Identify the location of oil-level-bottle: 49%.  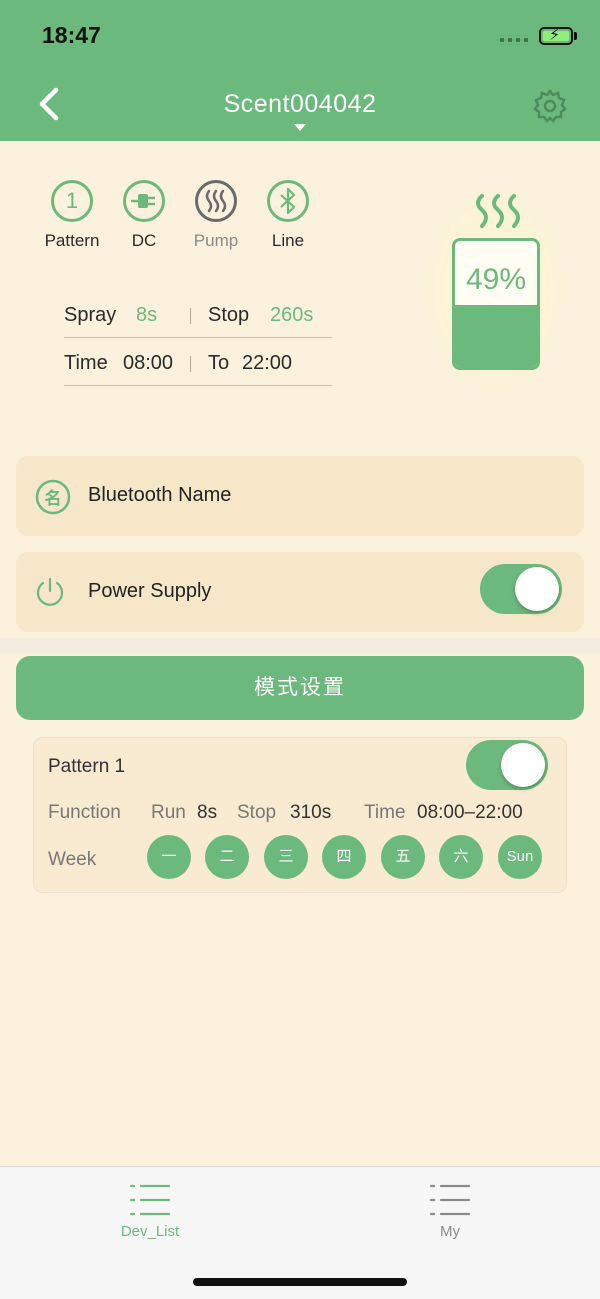
(496, 304).